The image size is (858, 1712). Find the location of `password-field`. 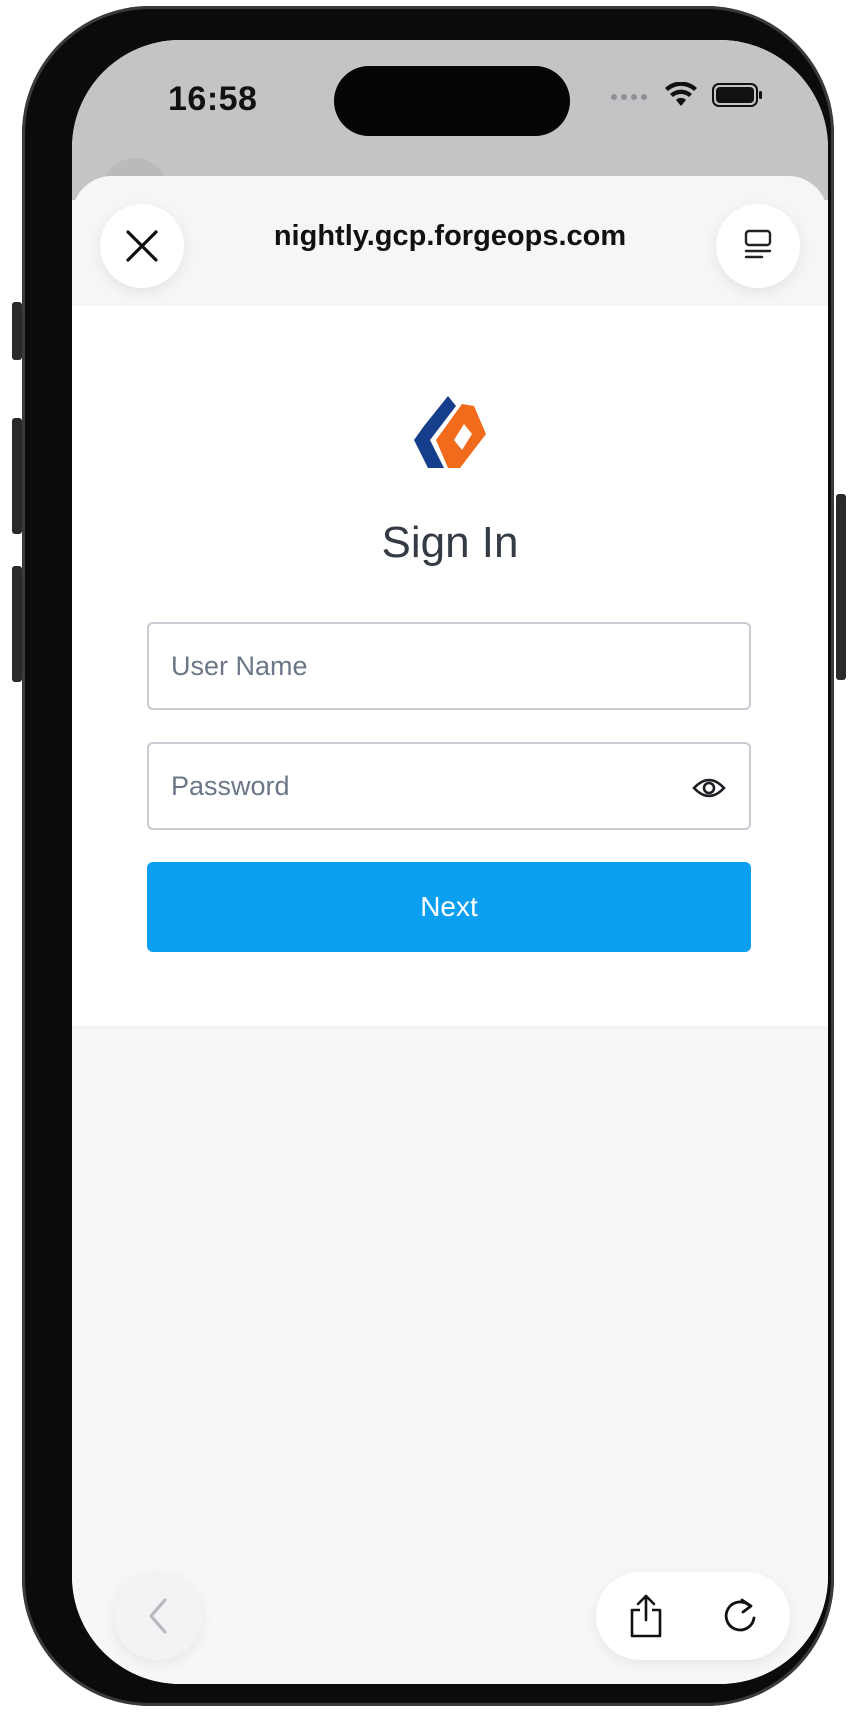

password-field is located at coordinates (449, 786).